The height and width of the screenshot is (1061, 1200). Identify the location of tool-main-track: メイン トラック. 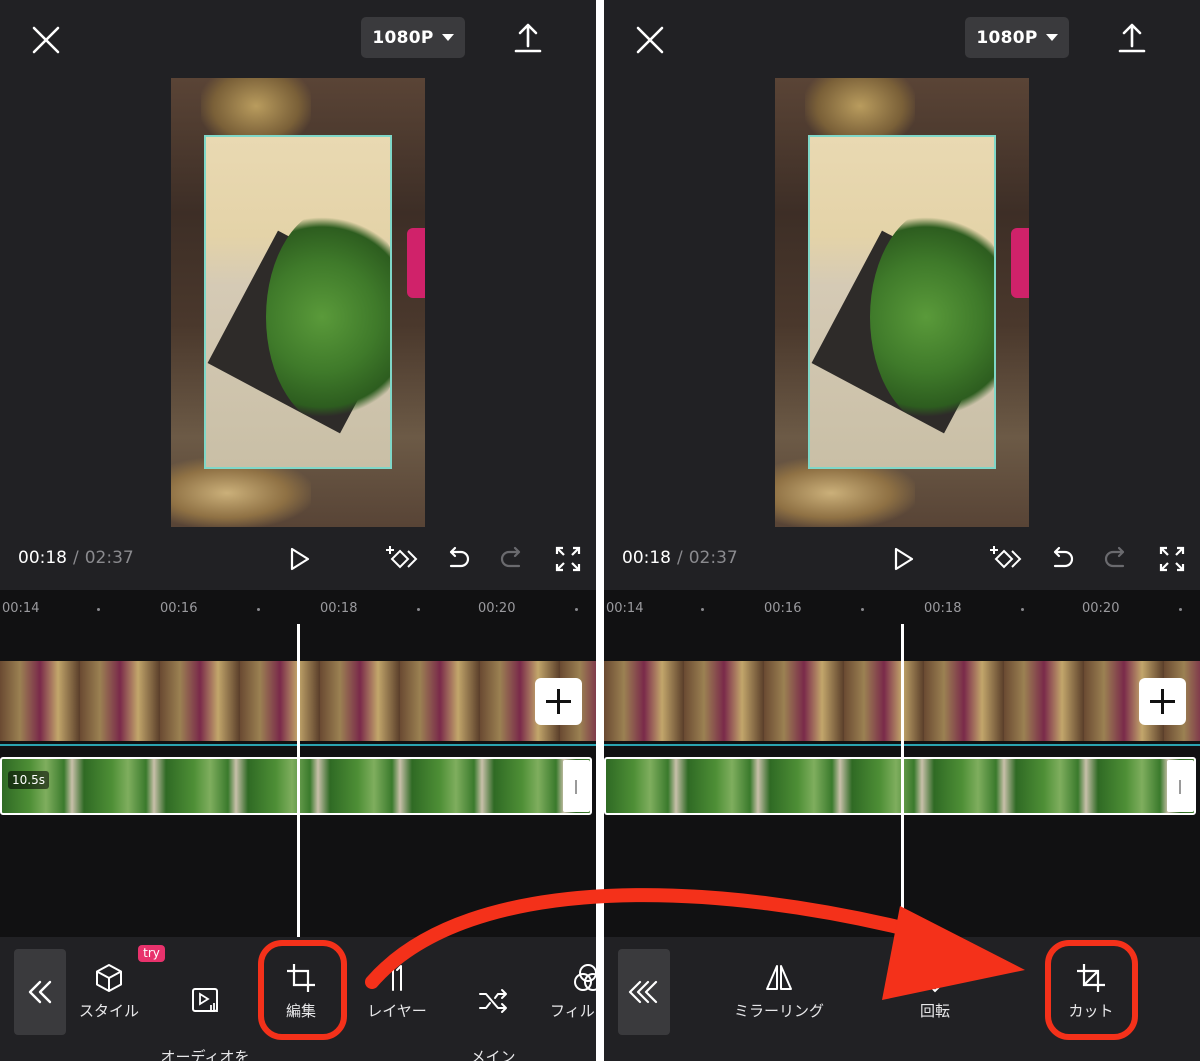
(493, 1011).